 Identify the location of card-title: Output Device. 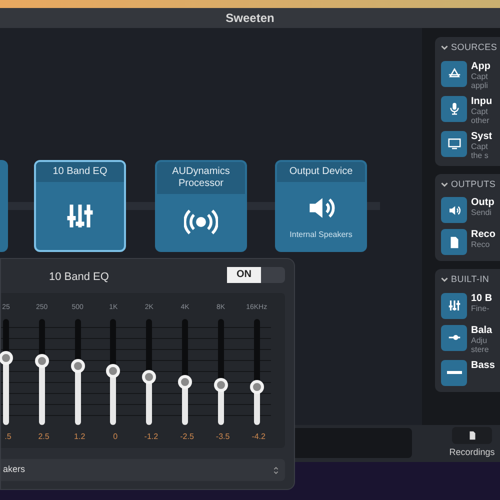
(321, 172).